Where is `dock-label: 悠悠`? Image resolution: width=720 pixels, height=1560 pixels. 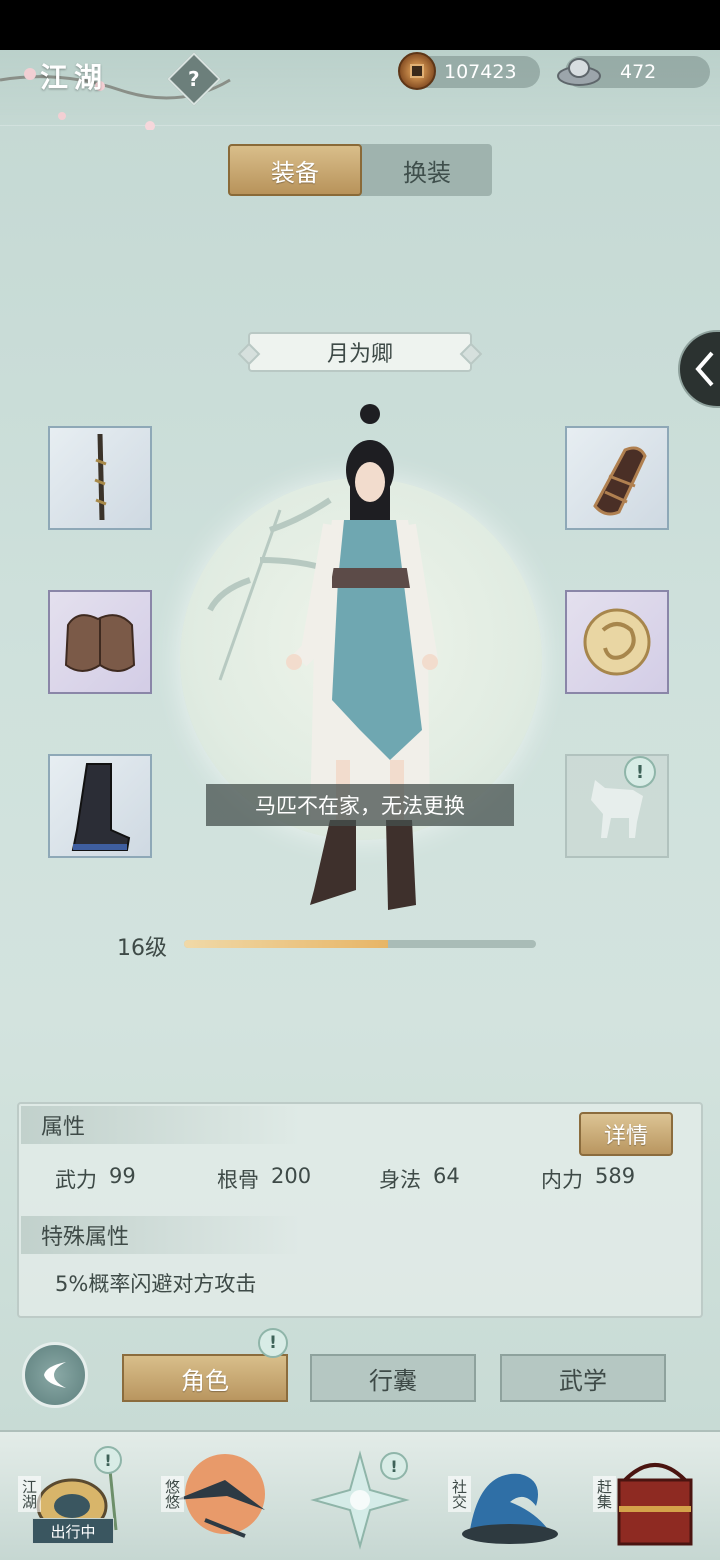 dock-label: 悠悠 is located at coordinates (172, 1494).